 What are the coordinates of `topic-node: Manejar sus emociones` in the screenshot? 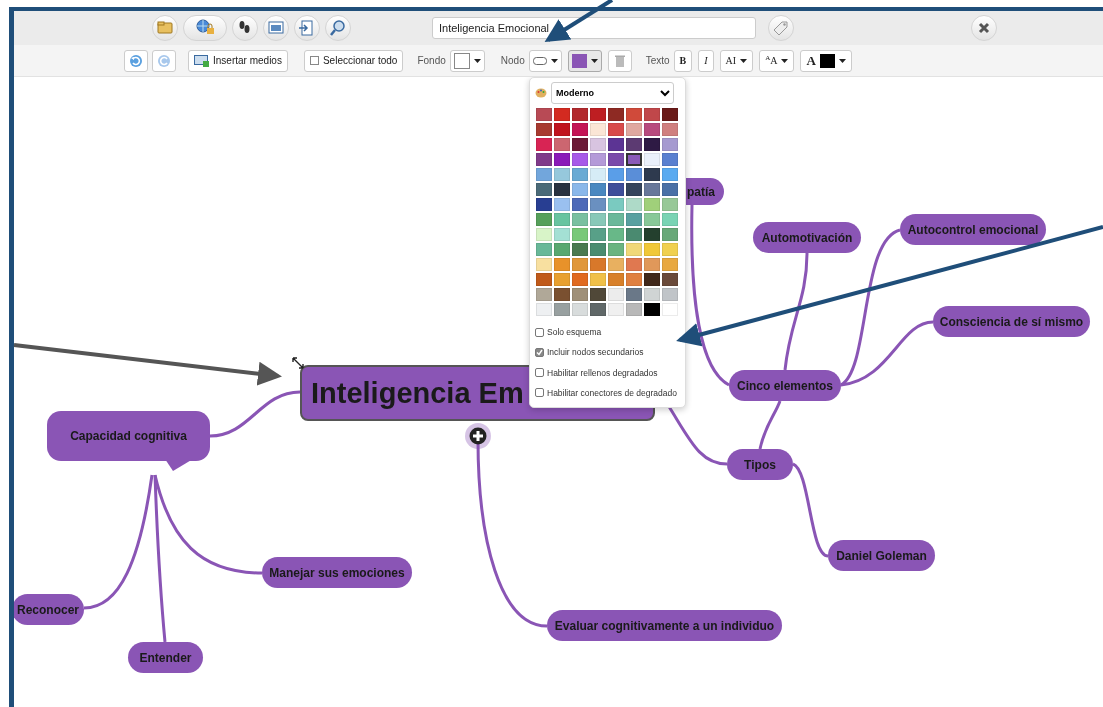 It's located at (337, 572).